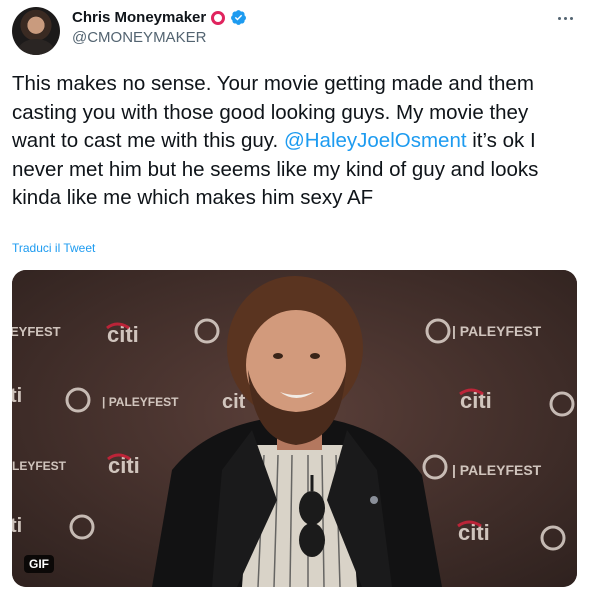 This screenshot has width=590, height=592. Describe the element at coordinates (36, 331) in the screenshot. I see `svg-text: EYFEST` at that location.